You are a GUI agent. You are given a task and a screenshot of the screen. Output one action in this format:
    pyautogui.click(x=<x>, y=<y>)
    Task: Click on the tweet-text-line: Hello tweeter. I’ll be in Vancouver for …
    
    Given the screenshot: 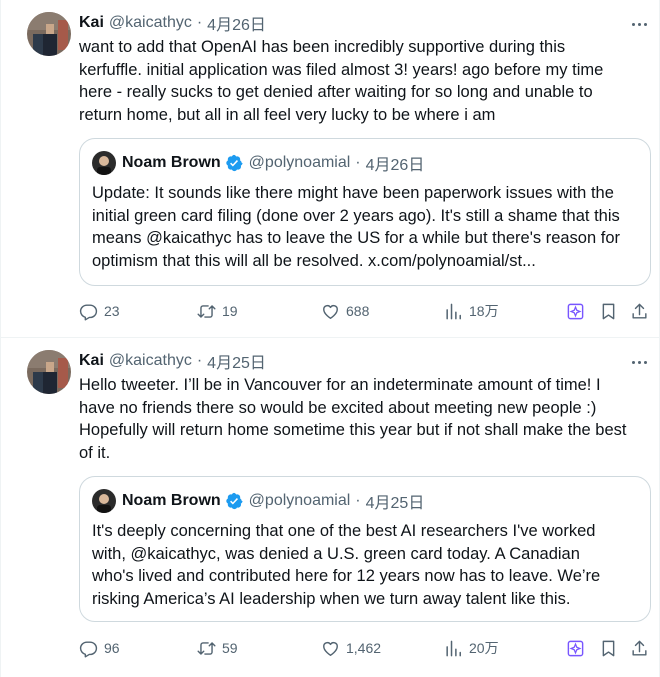 What is the action you would take?
    pyautogui.click(x=340, y=385)
    